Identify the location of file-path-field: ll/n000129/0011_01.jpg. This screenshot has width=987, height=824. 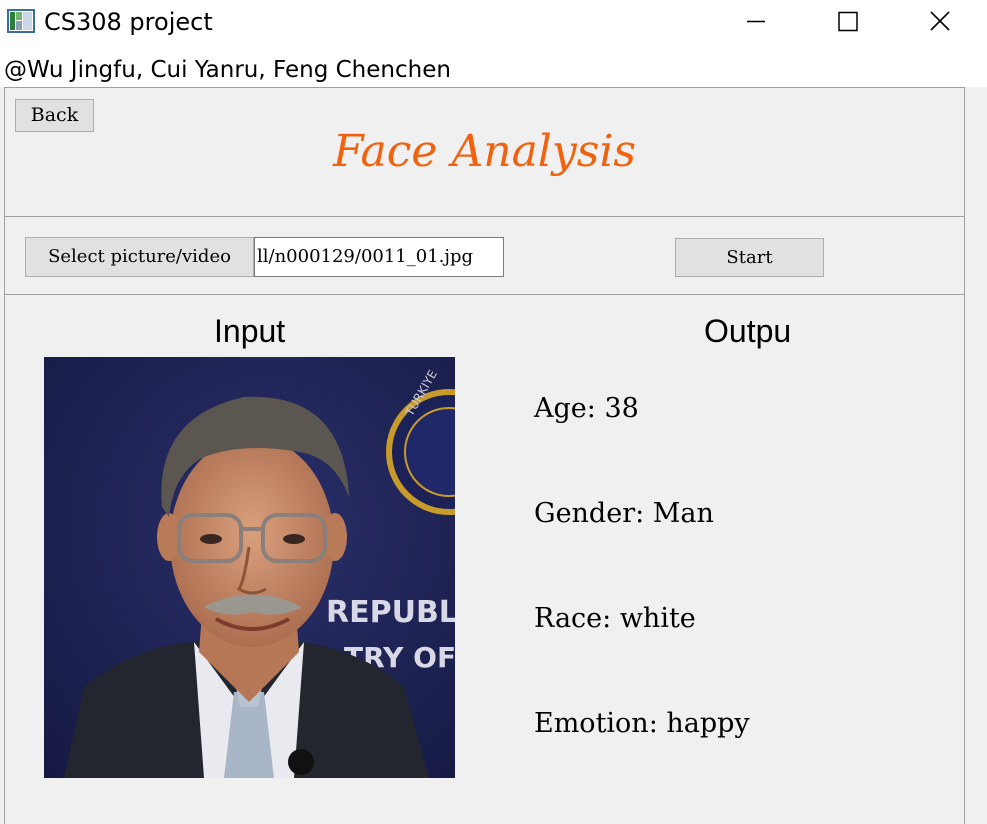
(379, 257).